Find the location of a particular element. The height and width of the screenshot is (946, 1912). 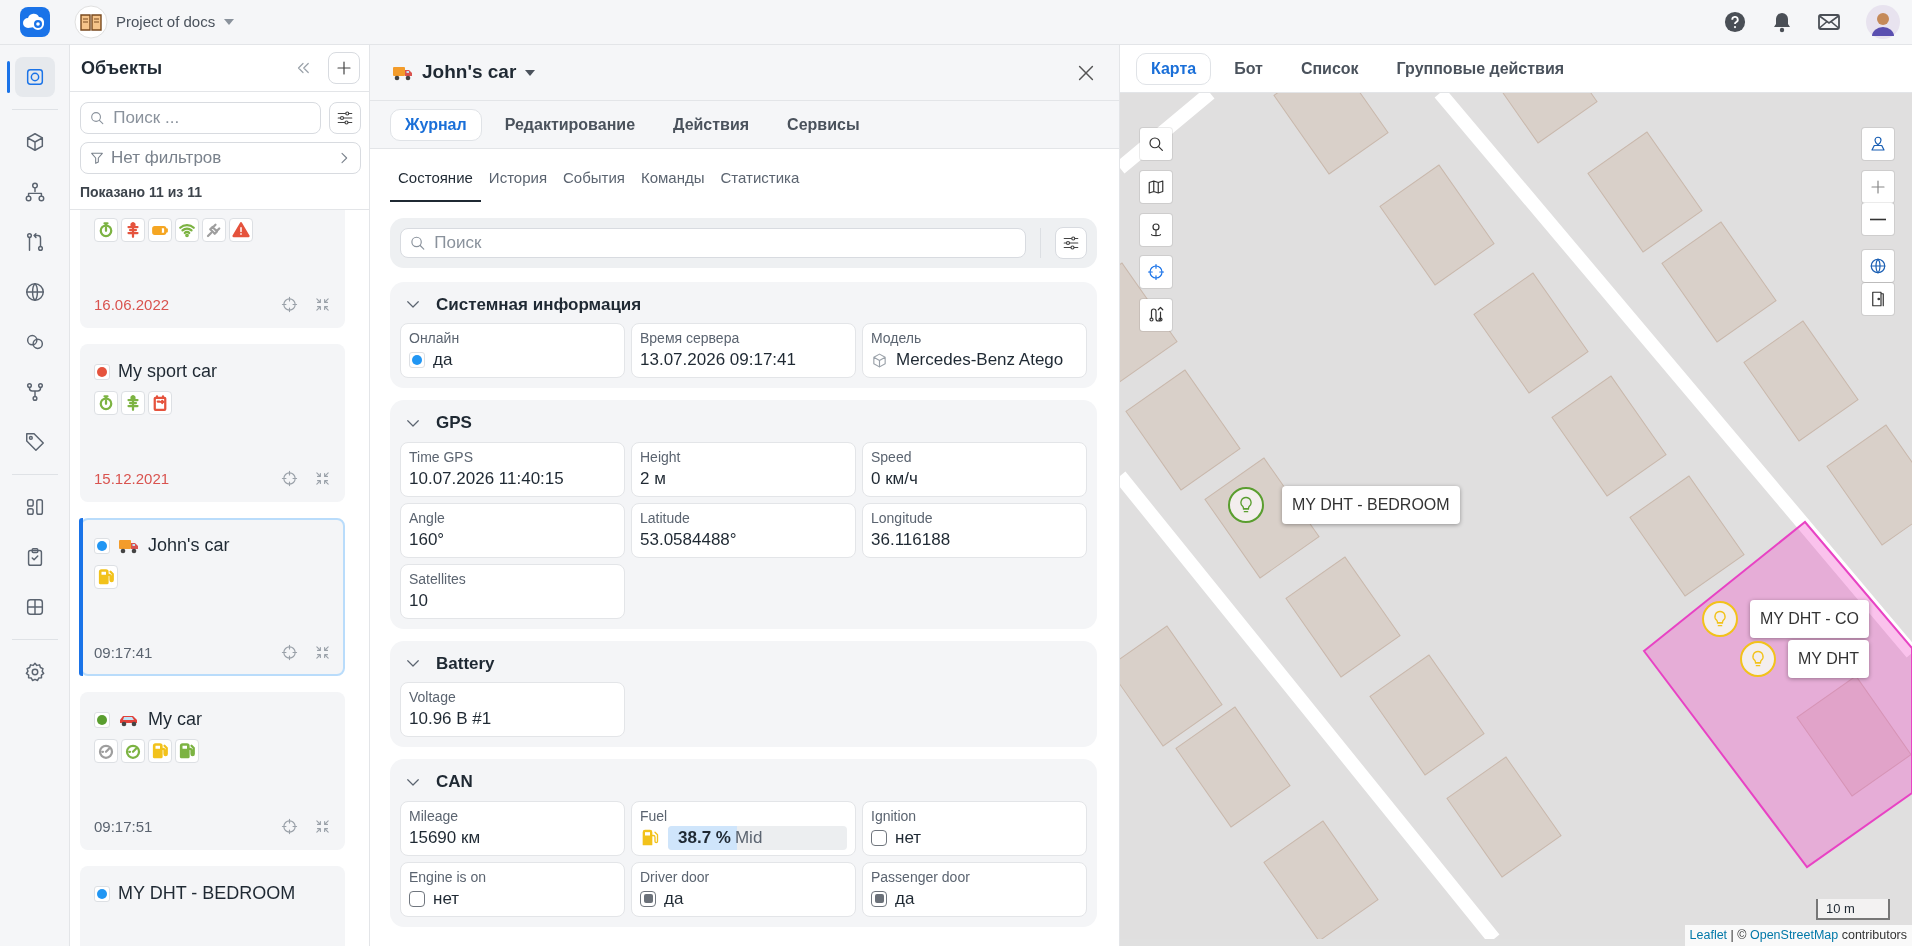

field-label: Fuel is located at coordinates (654, 816).